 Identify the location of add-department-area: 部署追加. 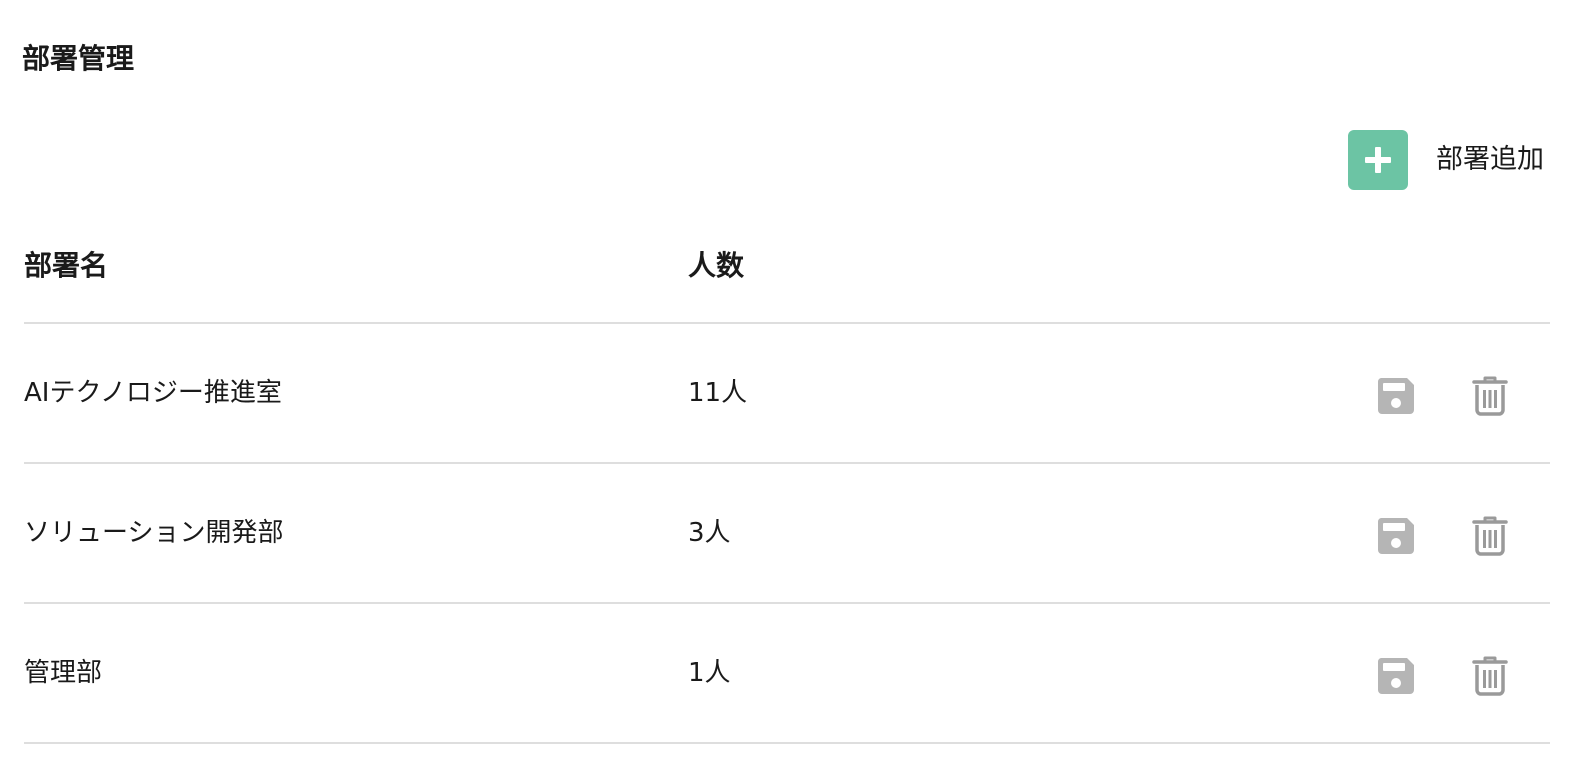
(1446, 160).